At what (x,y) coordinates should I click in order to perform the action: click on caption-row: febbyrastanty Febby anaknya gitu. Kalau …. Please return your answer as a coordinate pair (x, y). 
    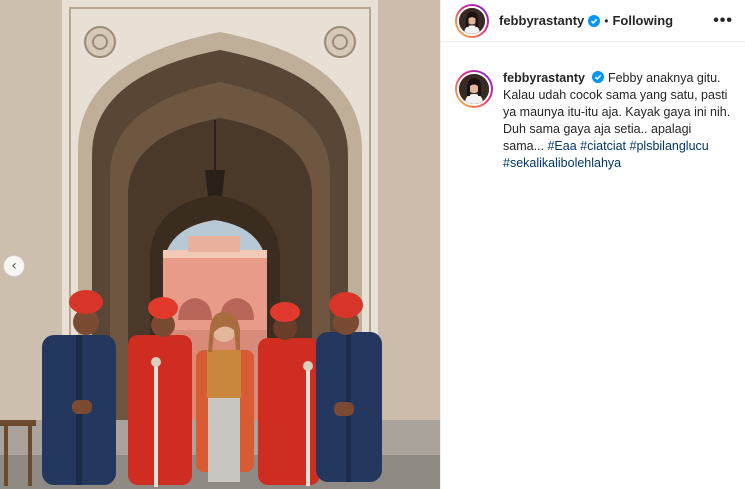
    Looking at the image, I should click on (593, 107).